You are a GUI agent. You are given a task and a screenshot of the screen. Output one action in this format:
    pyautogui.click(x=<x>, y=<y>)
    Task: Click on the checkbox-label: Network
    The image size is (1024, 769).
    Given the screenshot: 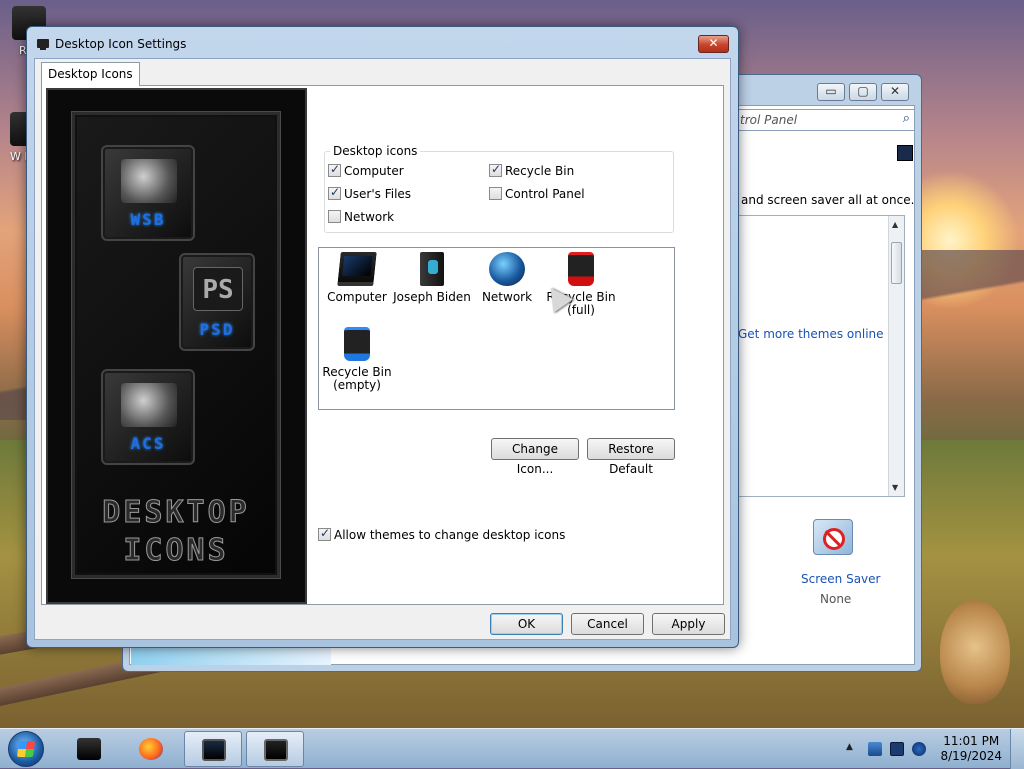 What is the action you would take?
    pyautogui.click(x=369, y=217)
    